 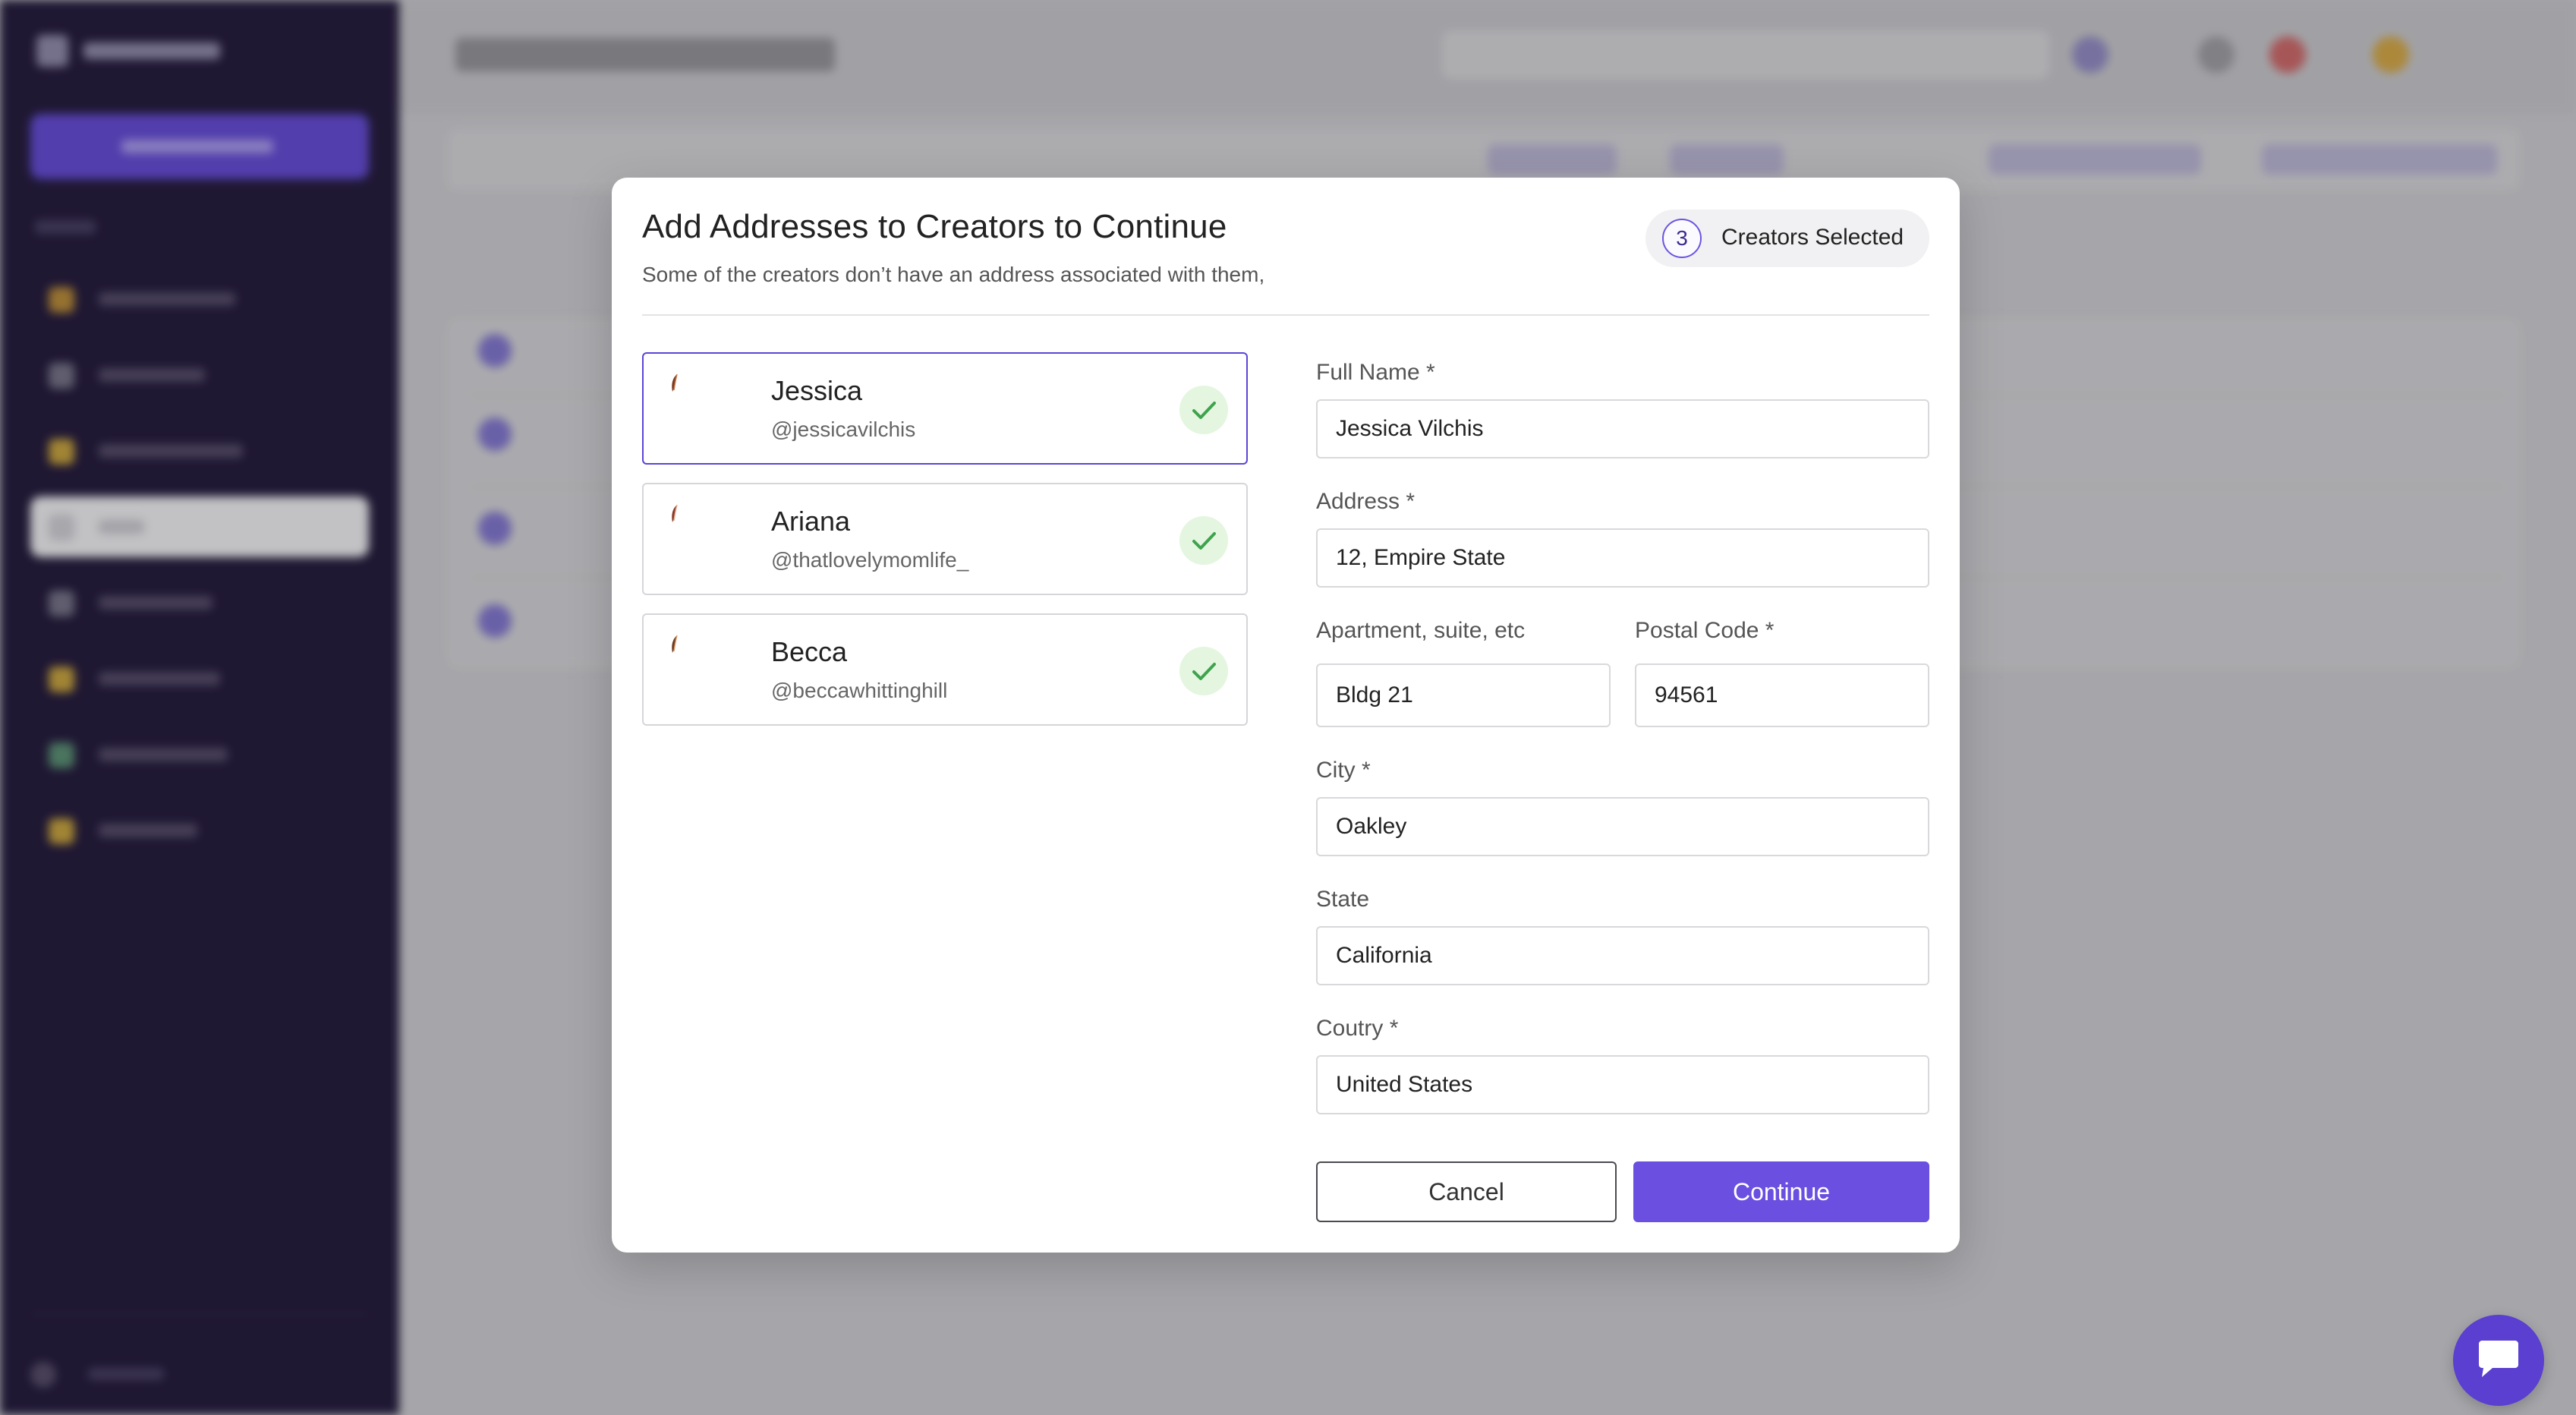 I want to click on creator-card-jessica: Jessica @jessicavilchis, so click(x=945, y=409).